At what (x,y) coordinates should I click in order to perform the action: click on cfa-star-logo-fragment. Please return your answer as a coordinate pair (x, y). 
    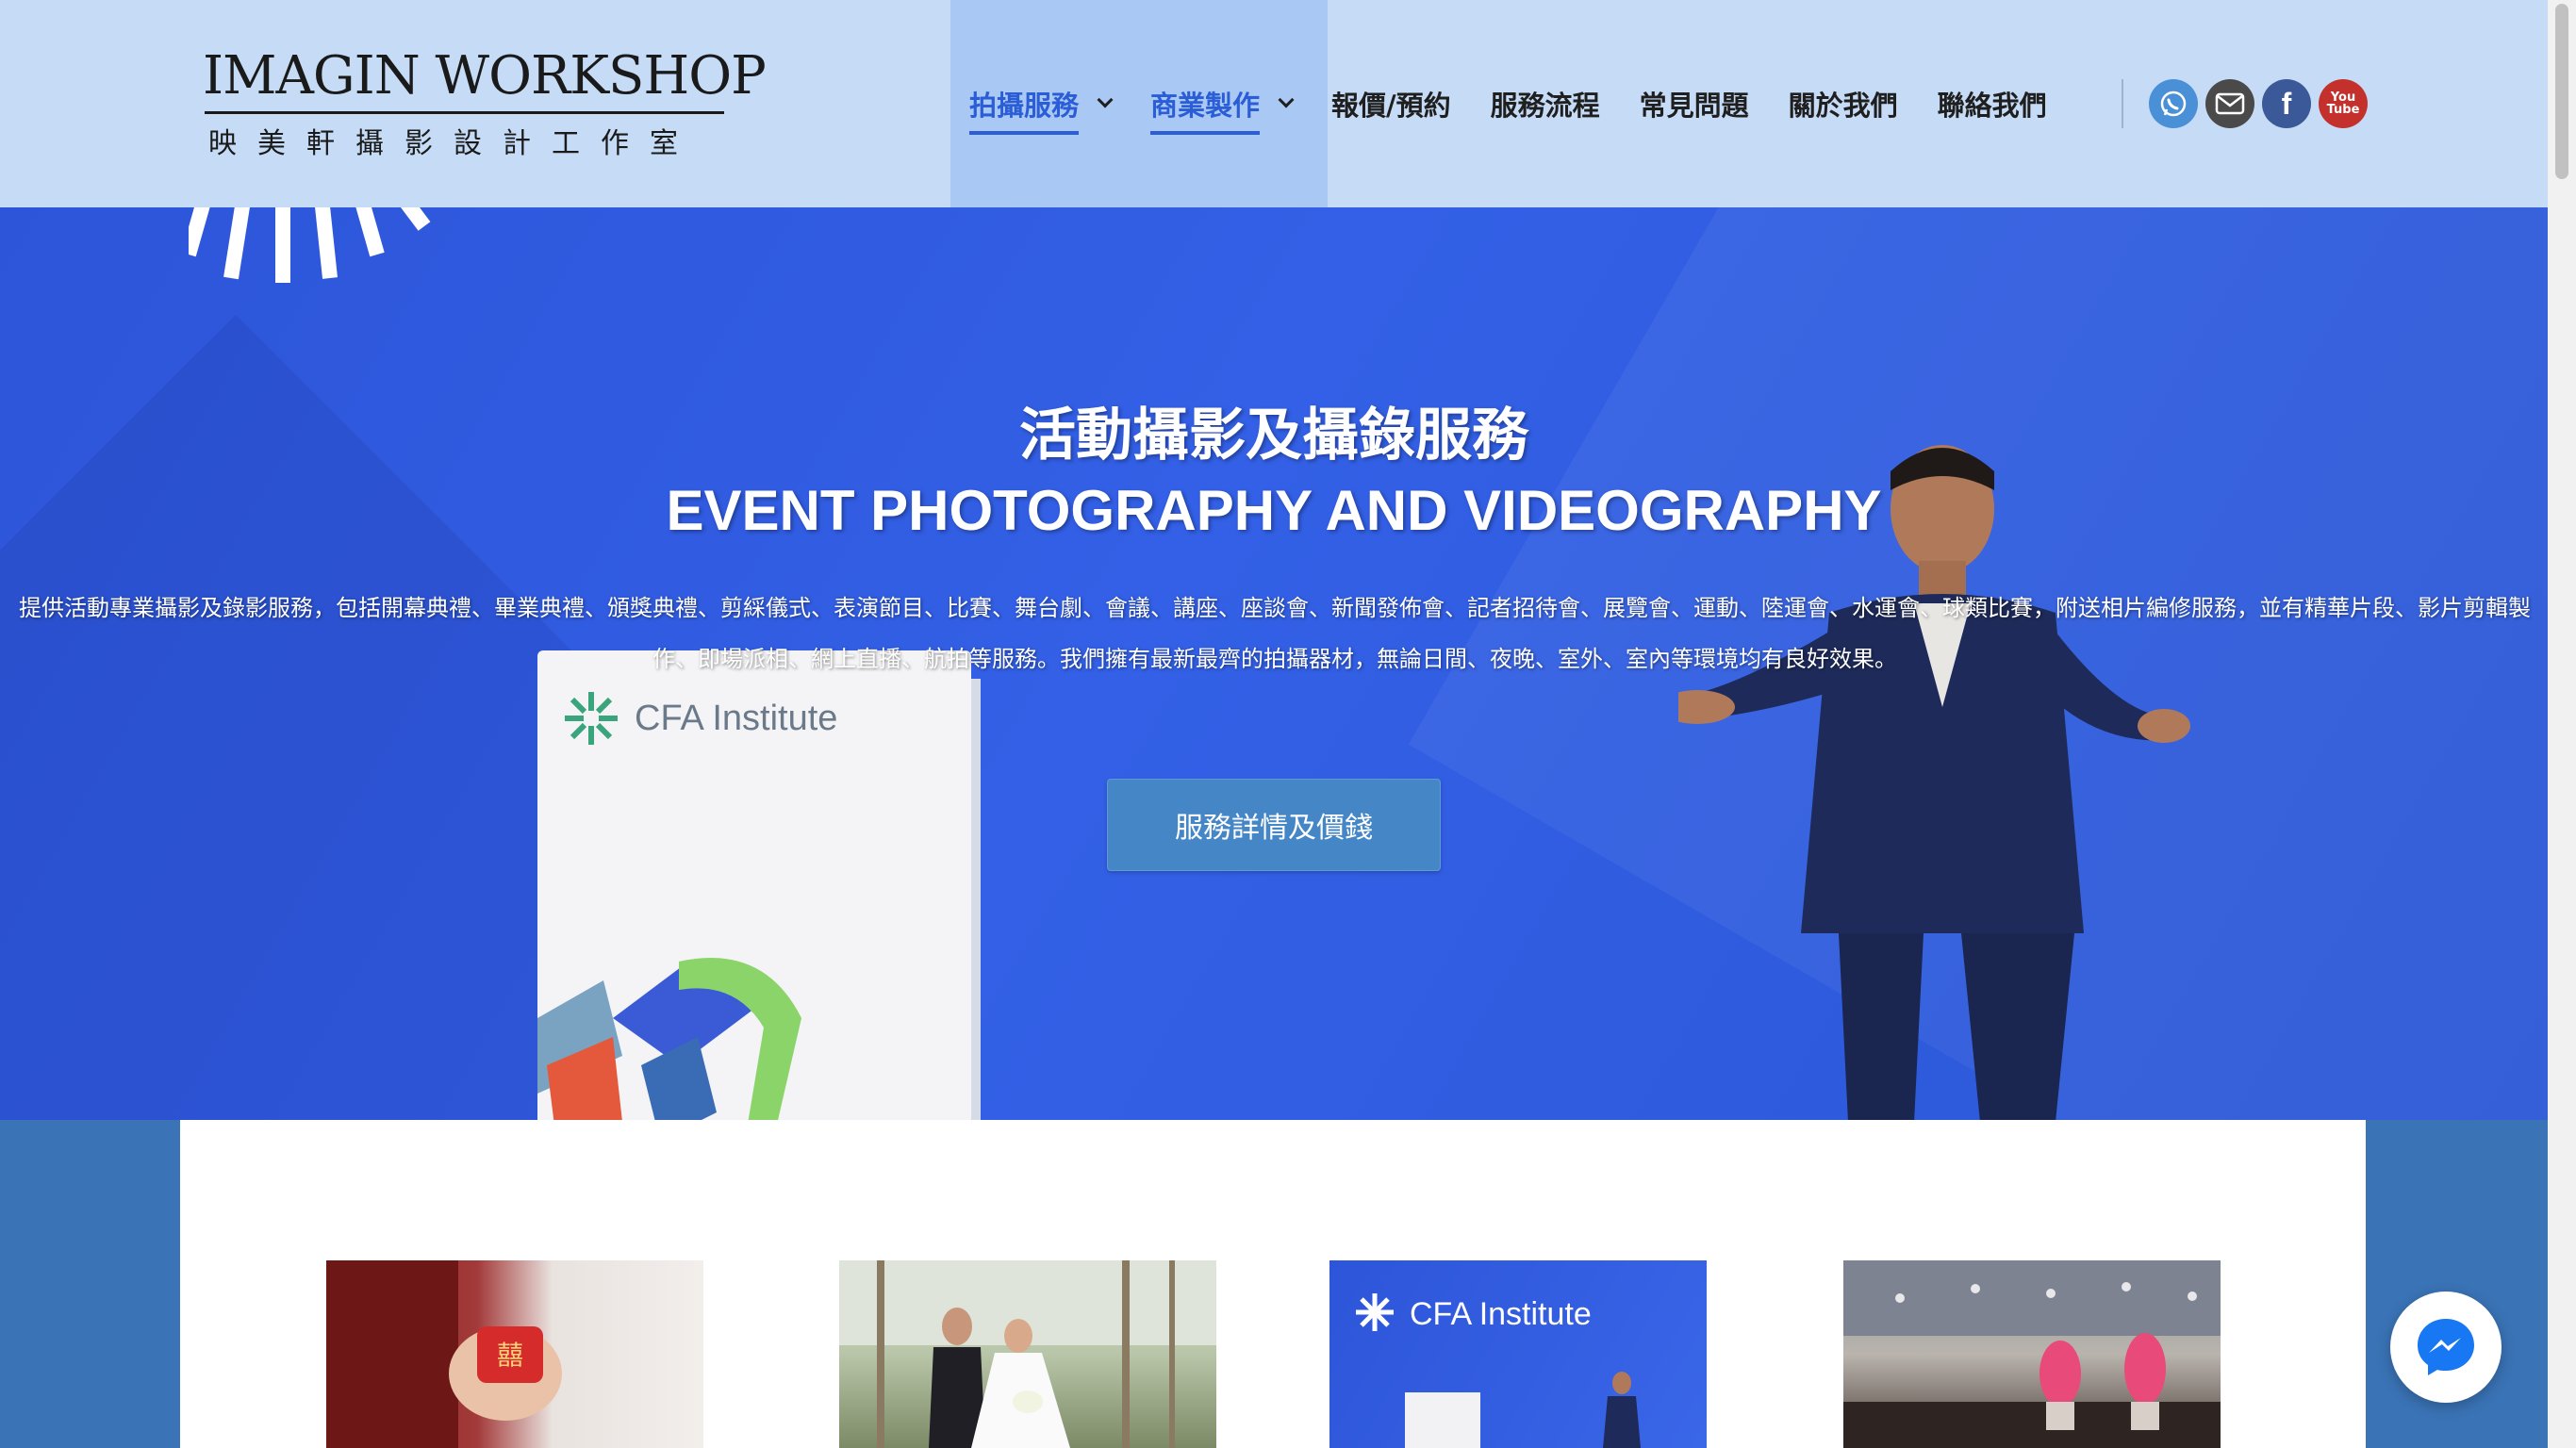
    Looking at the image, I should click on (310, 245).